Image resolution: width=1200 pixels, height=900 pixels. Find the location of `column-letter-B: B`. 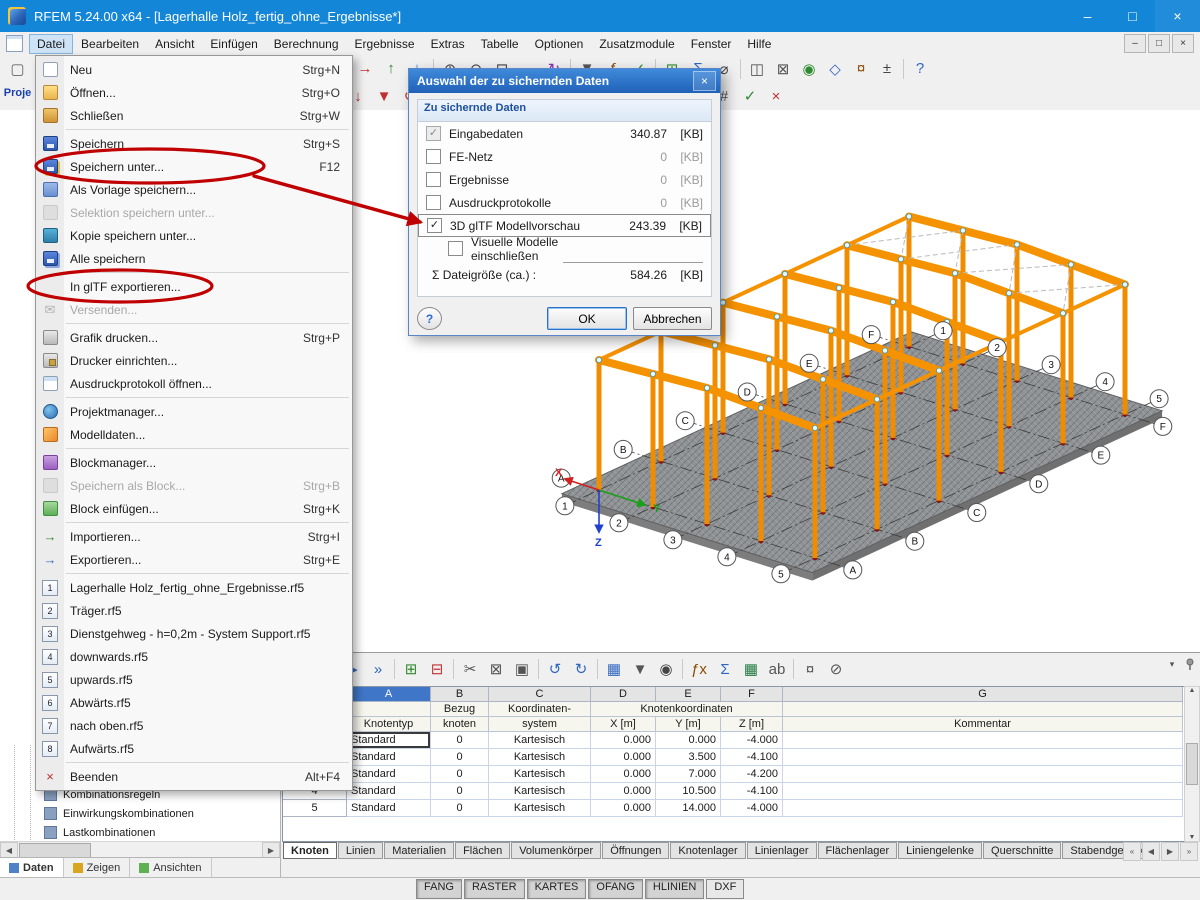

column-letter-B: B is located at coordinates (460, 694).